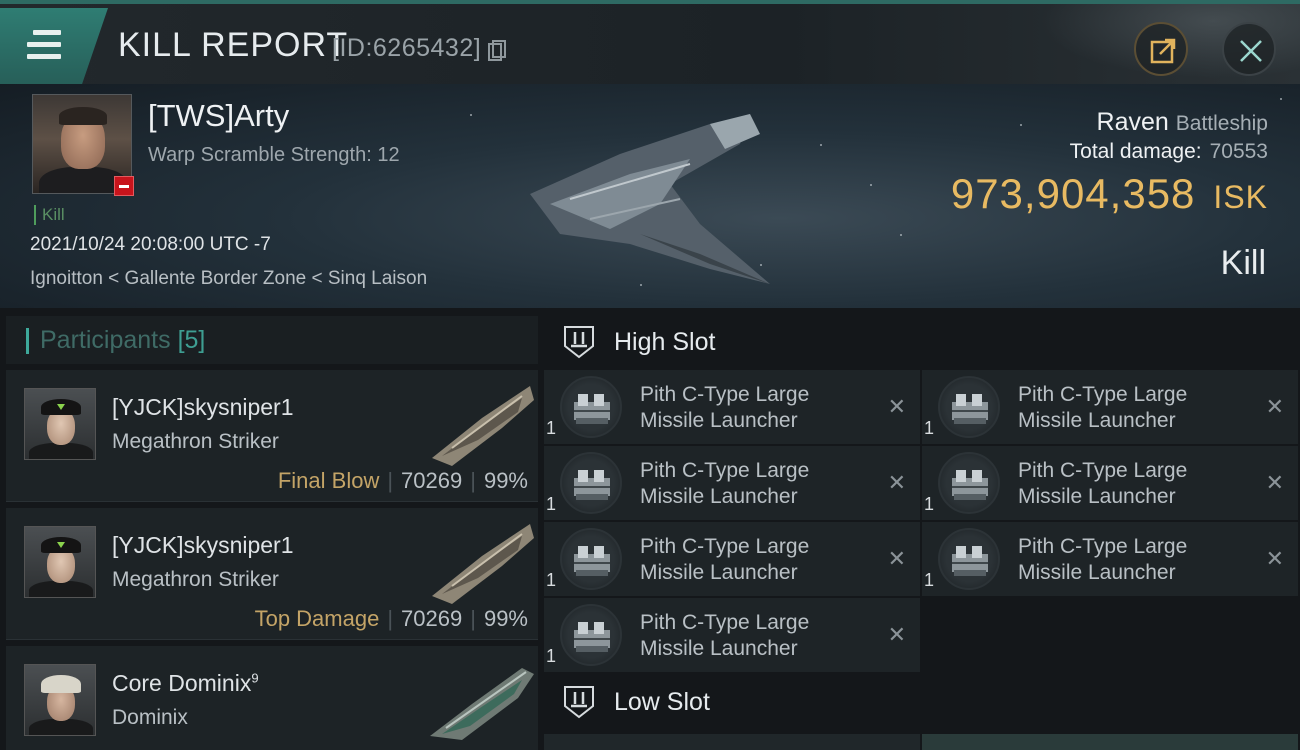 The width and height of the screenshot is (1300, 750). I want to click on participant-ship: Dominix, so click(150, 717).